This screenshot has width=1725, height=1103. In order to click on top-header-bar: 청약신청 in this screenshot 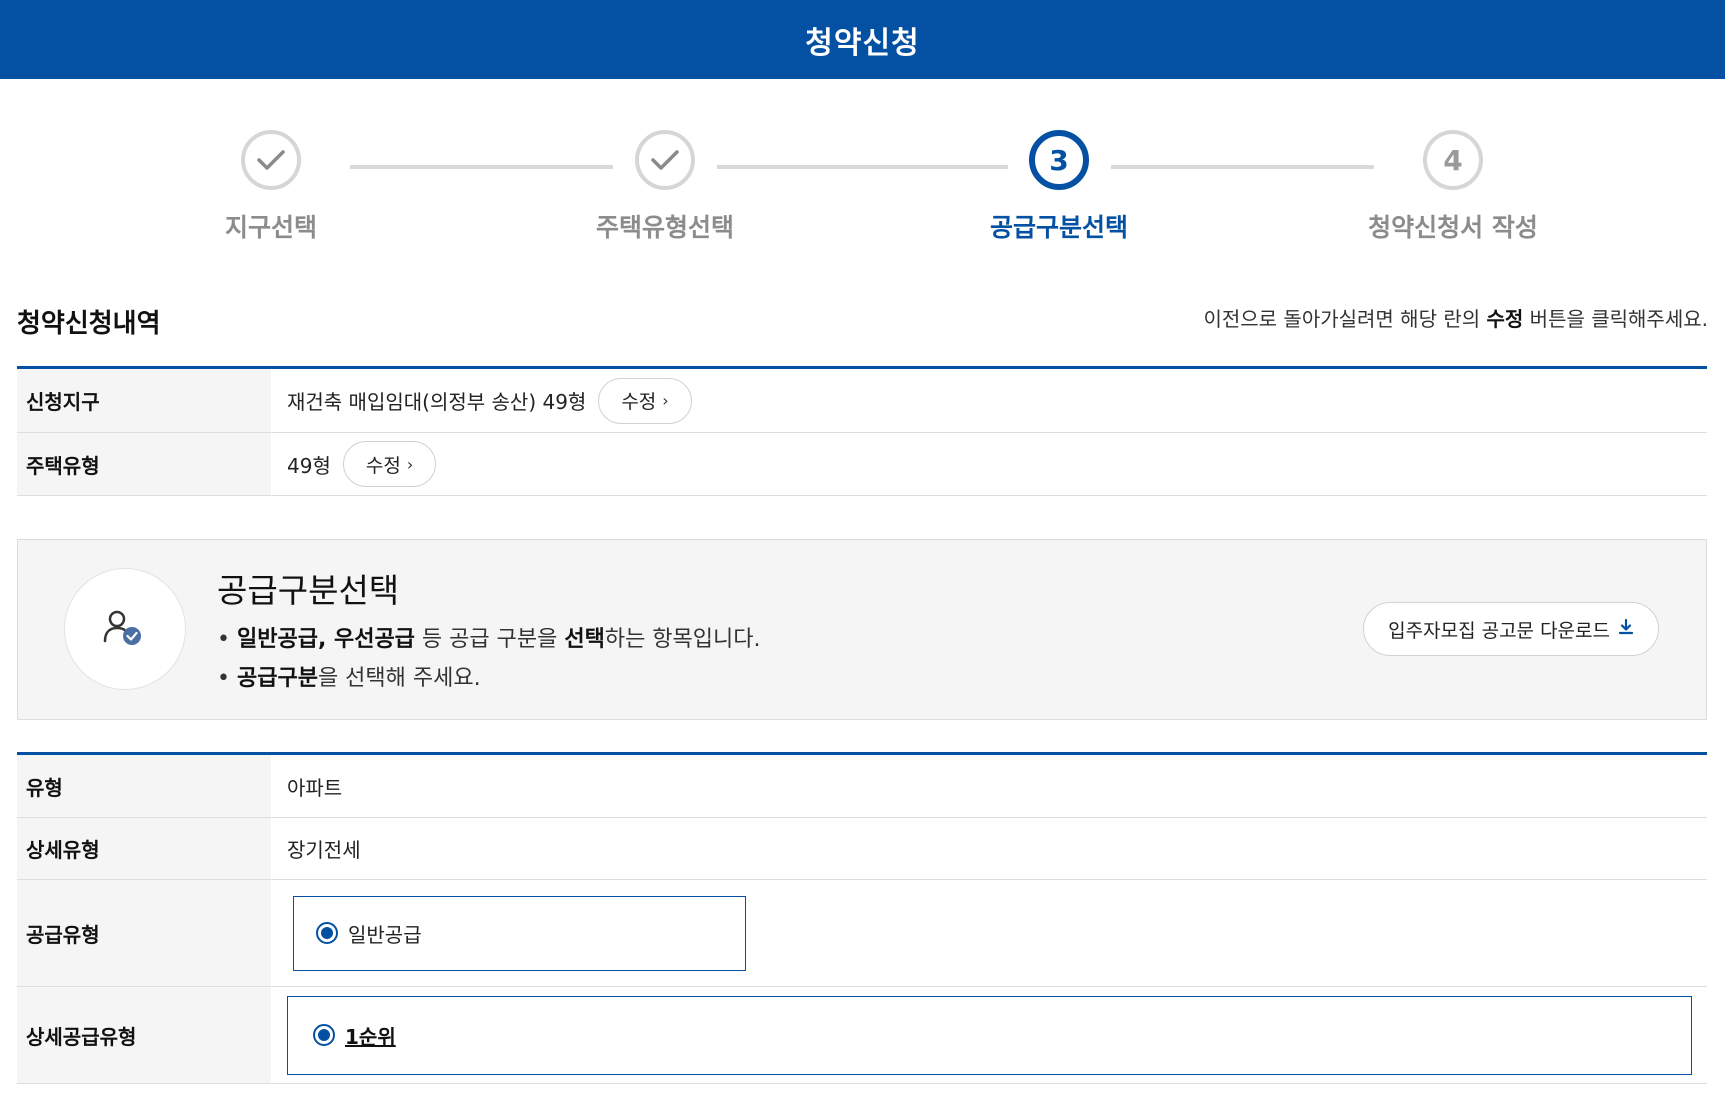, I will do `click(862, 39)`.